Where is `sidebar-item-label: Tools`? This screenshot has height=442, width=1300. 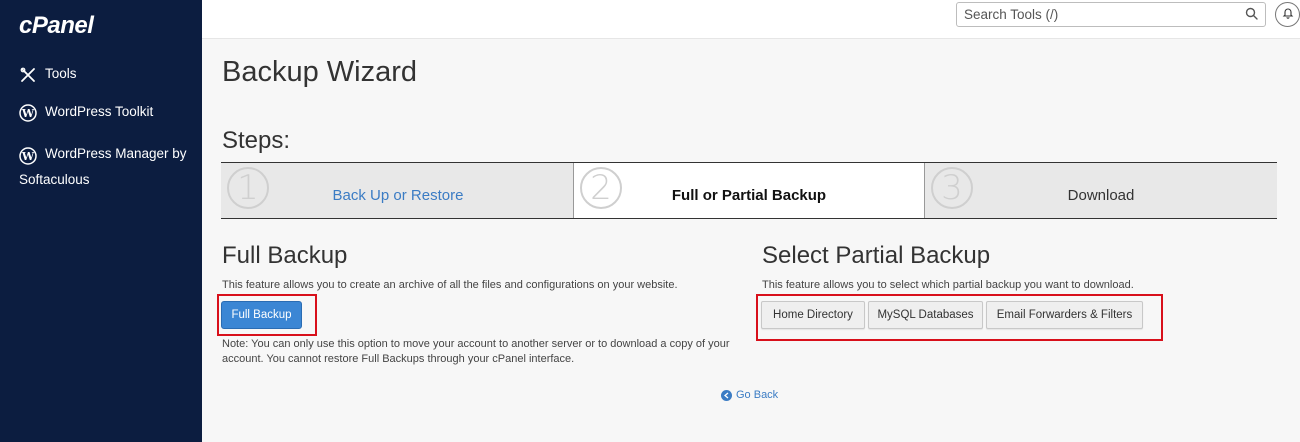
sidebar-item-label: Tools is located at coordinates (61, 73).